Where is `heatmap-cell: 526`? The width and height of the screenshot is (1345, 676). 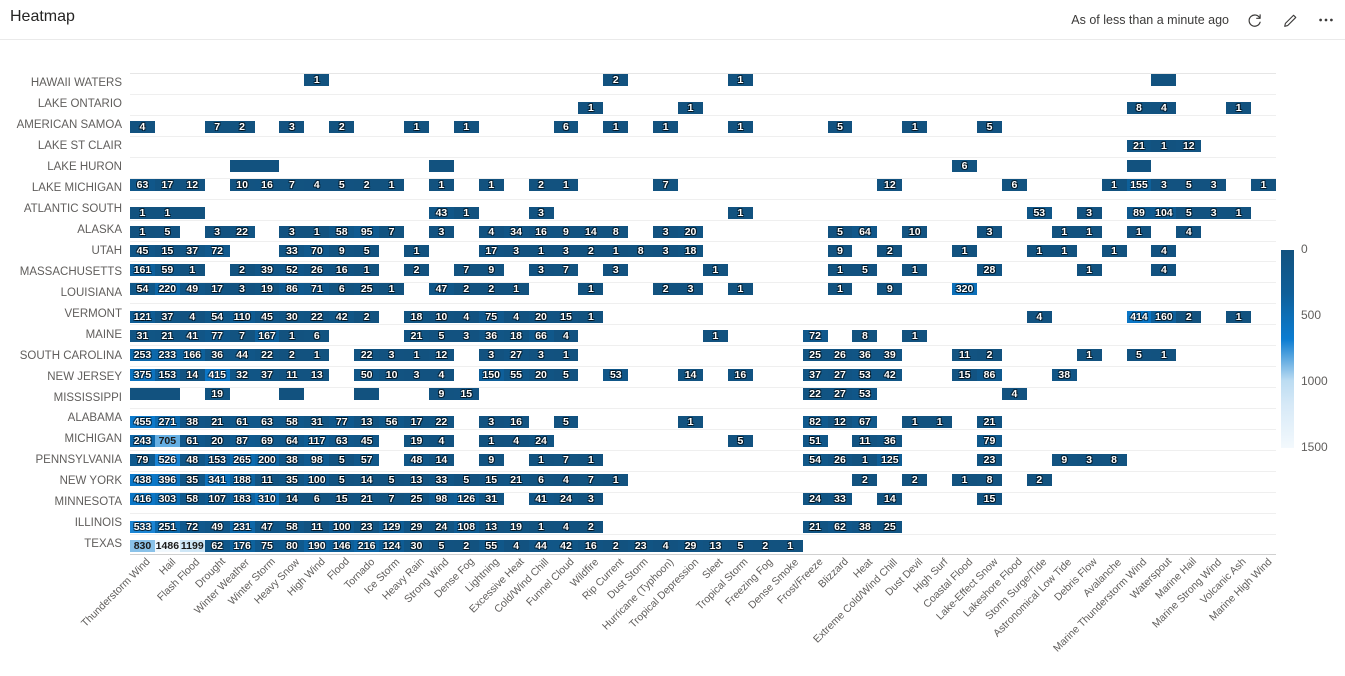
heatmap-cell: 526 is located at coordinates (167, 459).